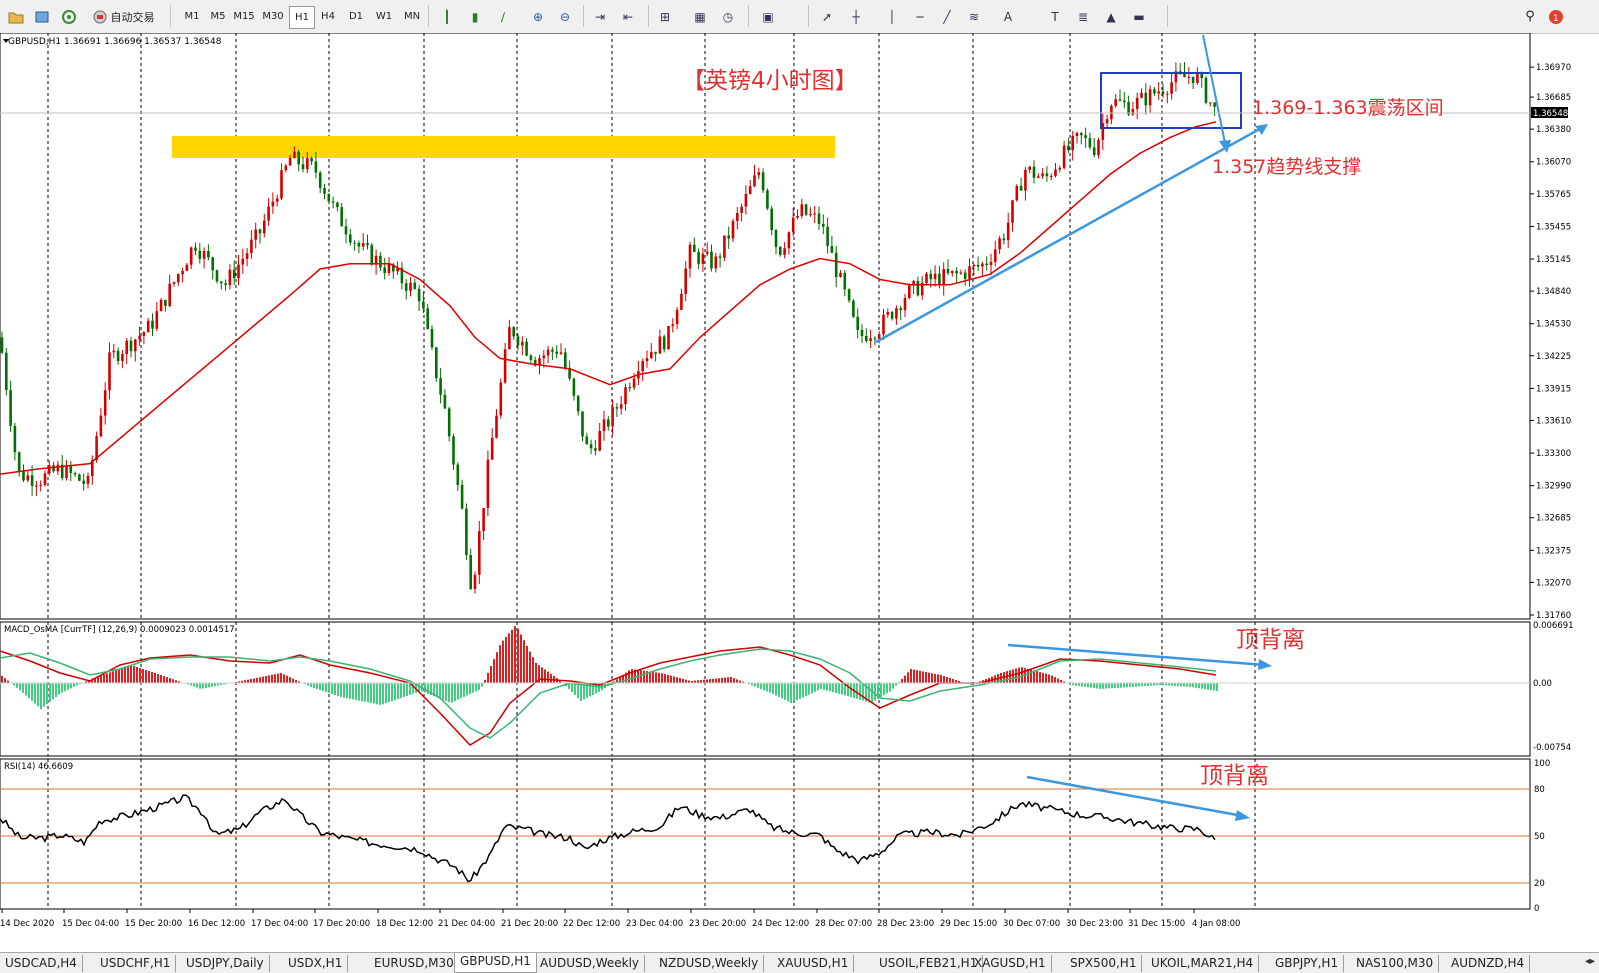  What do you see at coordinates (765, 834) in the screenshot?
I see `rsi-panel` at bounding box center [765, 834].